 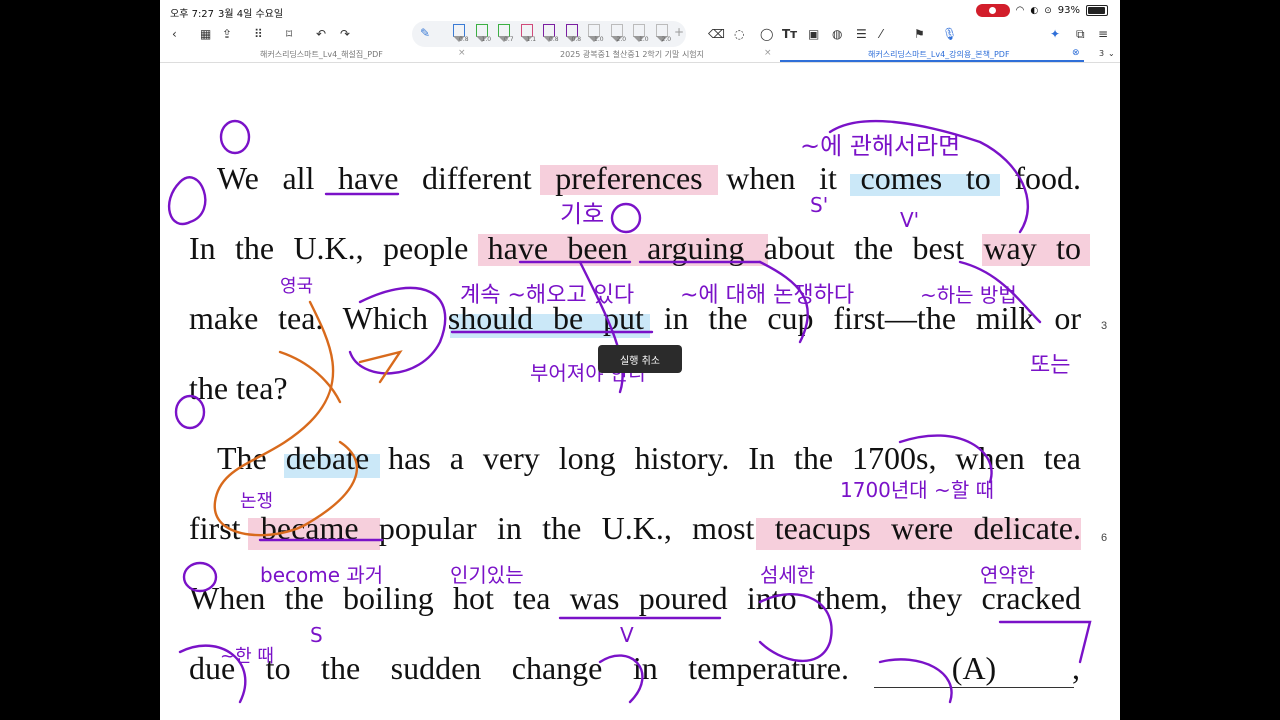 What do you see at coordinates (1076, 53) in the screenshot?
I see `tab-3-close-icon: ⊗` at bounding box center [1076, 53].